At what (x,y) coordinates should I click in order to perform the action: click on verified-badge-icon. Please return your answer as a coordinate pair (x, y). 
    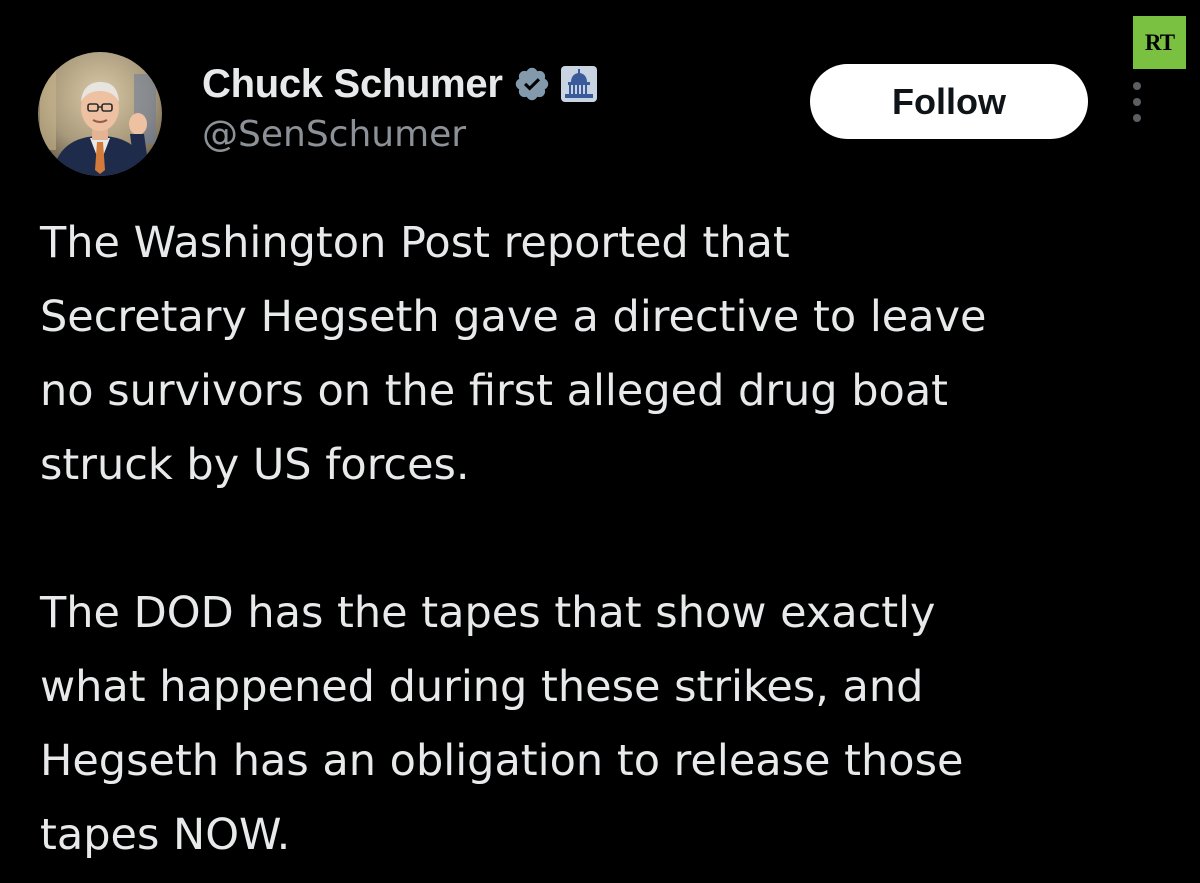
    Looking at the image, I should click on (531, 84).